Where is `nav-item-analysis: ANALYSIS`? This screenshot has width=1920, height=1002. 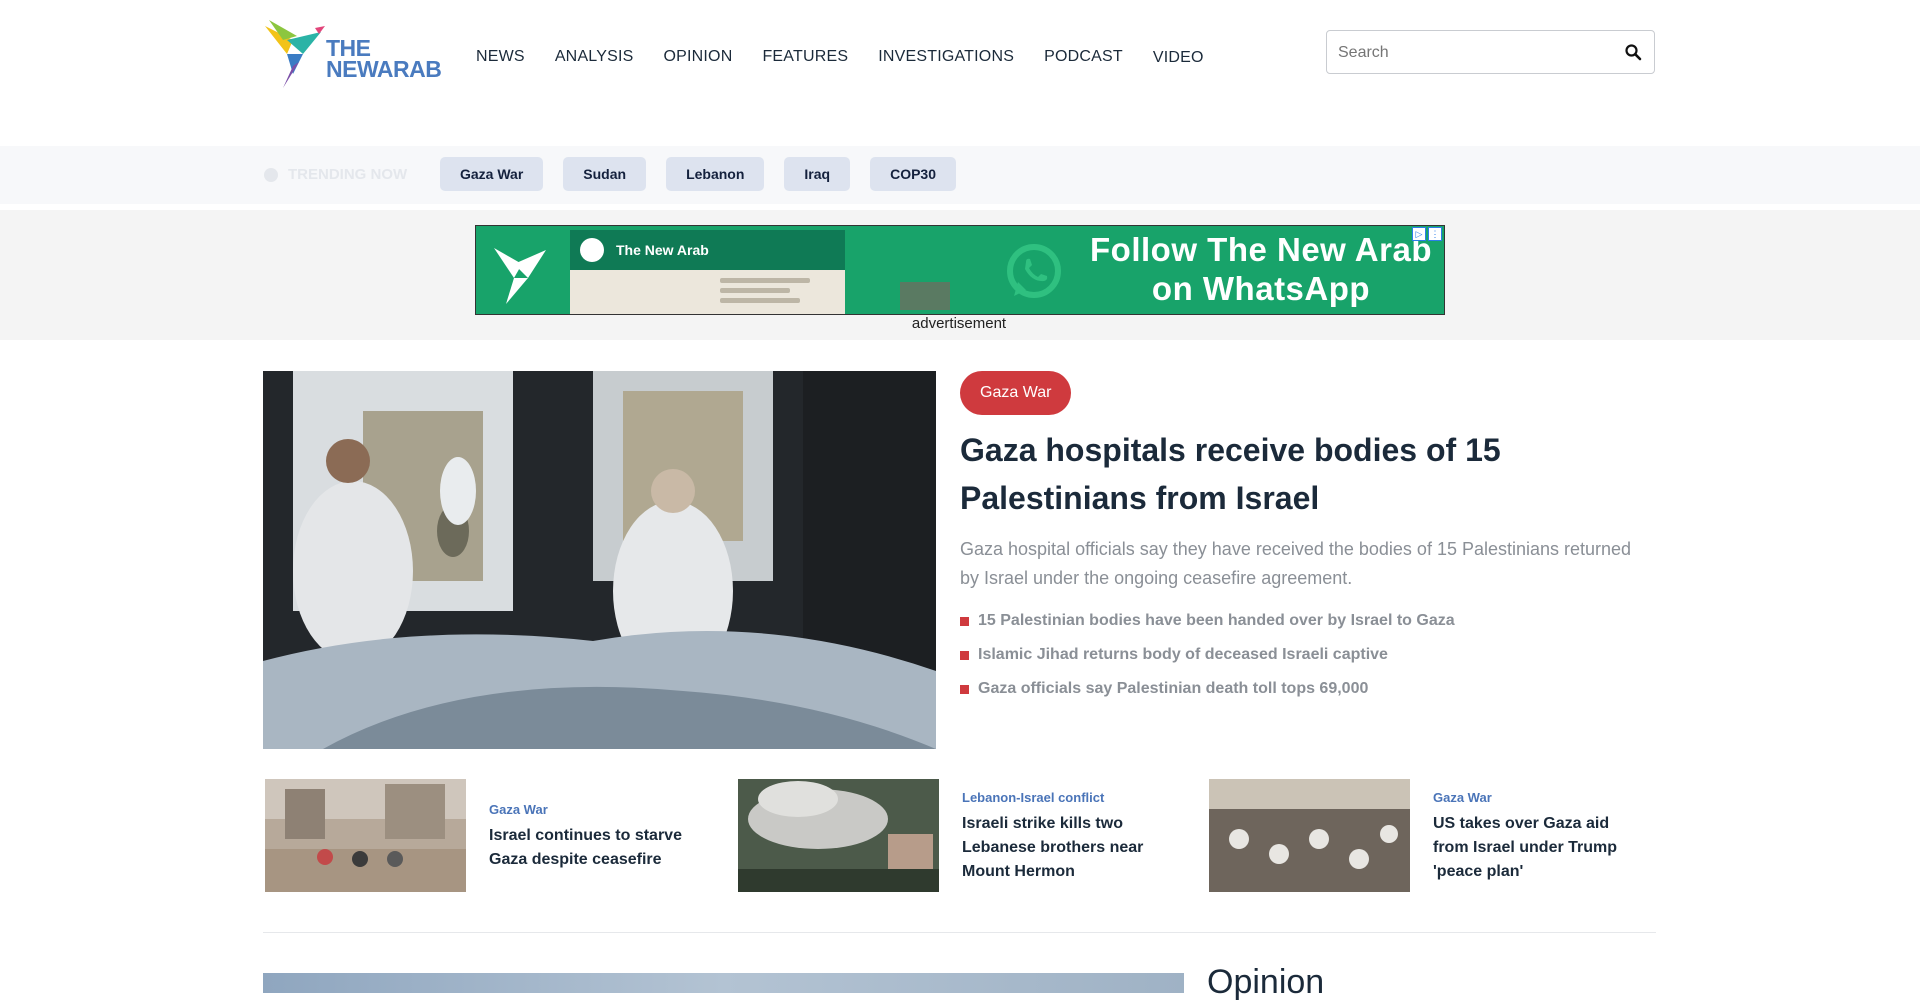
nav-item-analysis: ANALYSIS is located at coordinates (594, 57).